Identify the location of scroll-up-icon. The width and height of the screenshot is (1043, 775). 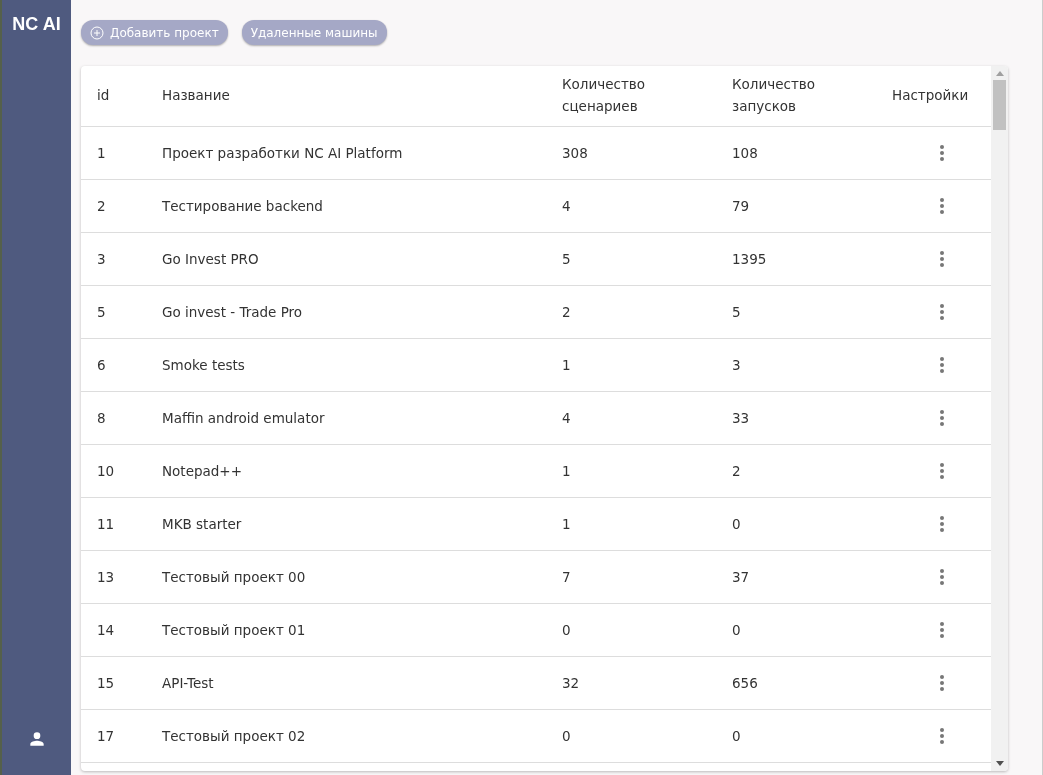
(999, 73).